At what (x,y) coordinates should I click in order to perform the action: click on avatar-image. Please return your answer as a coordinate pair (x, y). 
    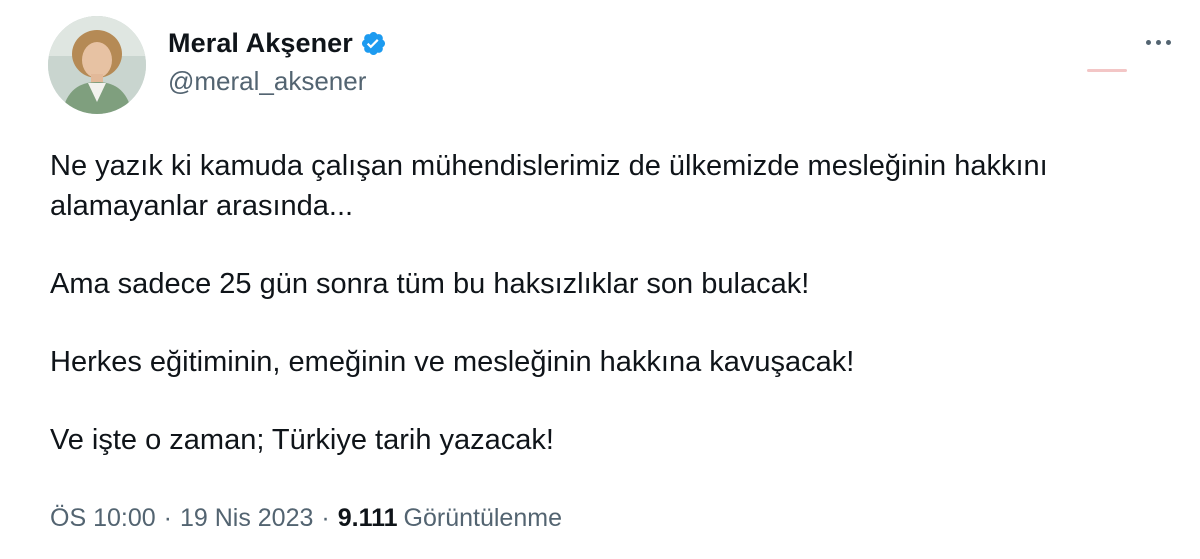
    Looking at the image, I should click on (97, 65).